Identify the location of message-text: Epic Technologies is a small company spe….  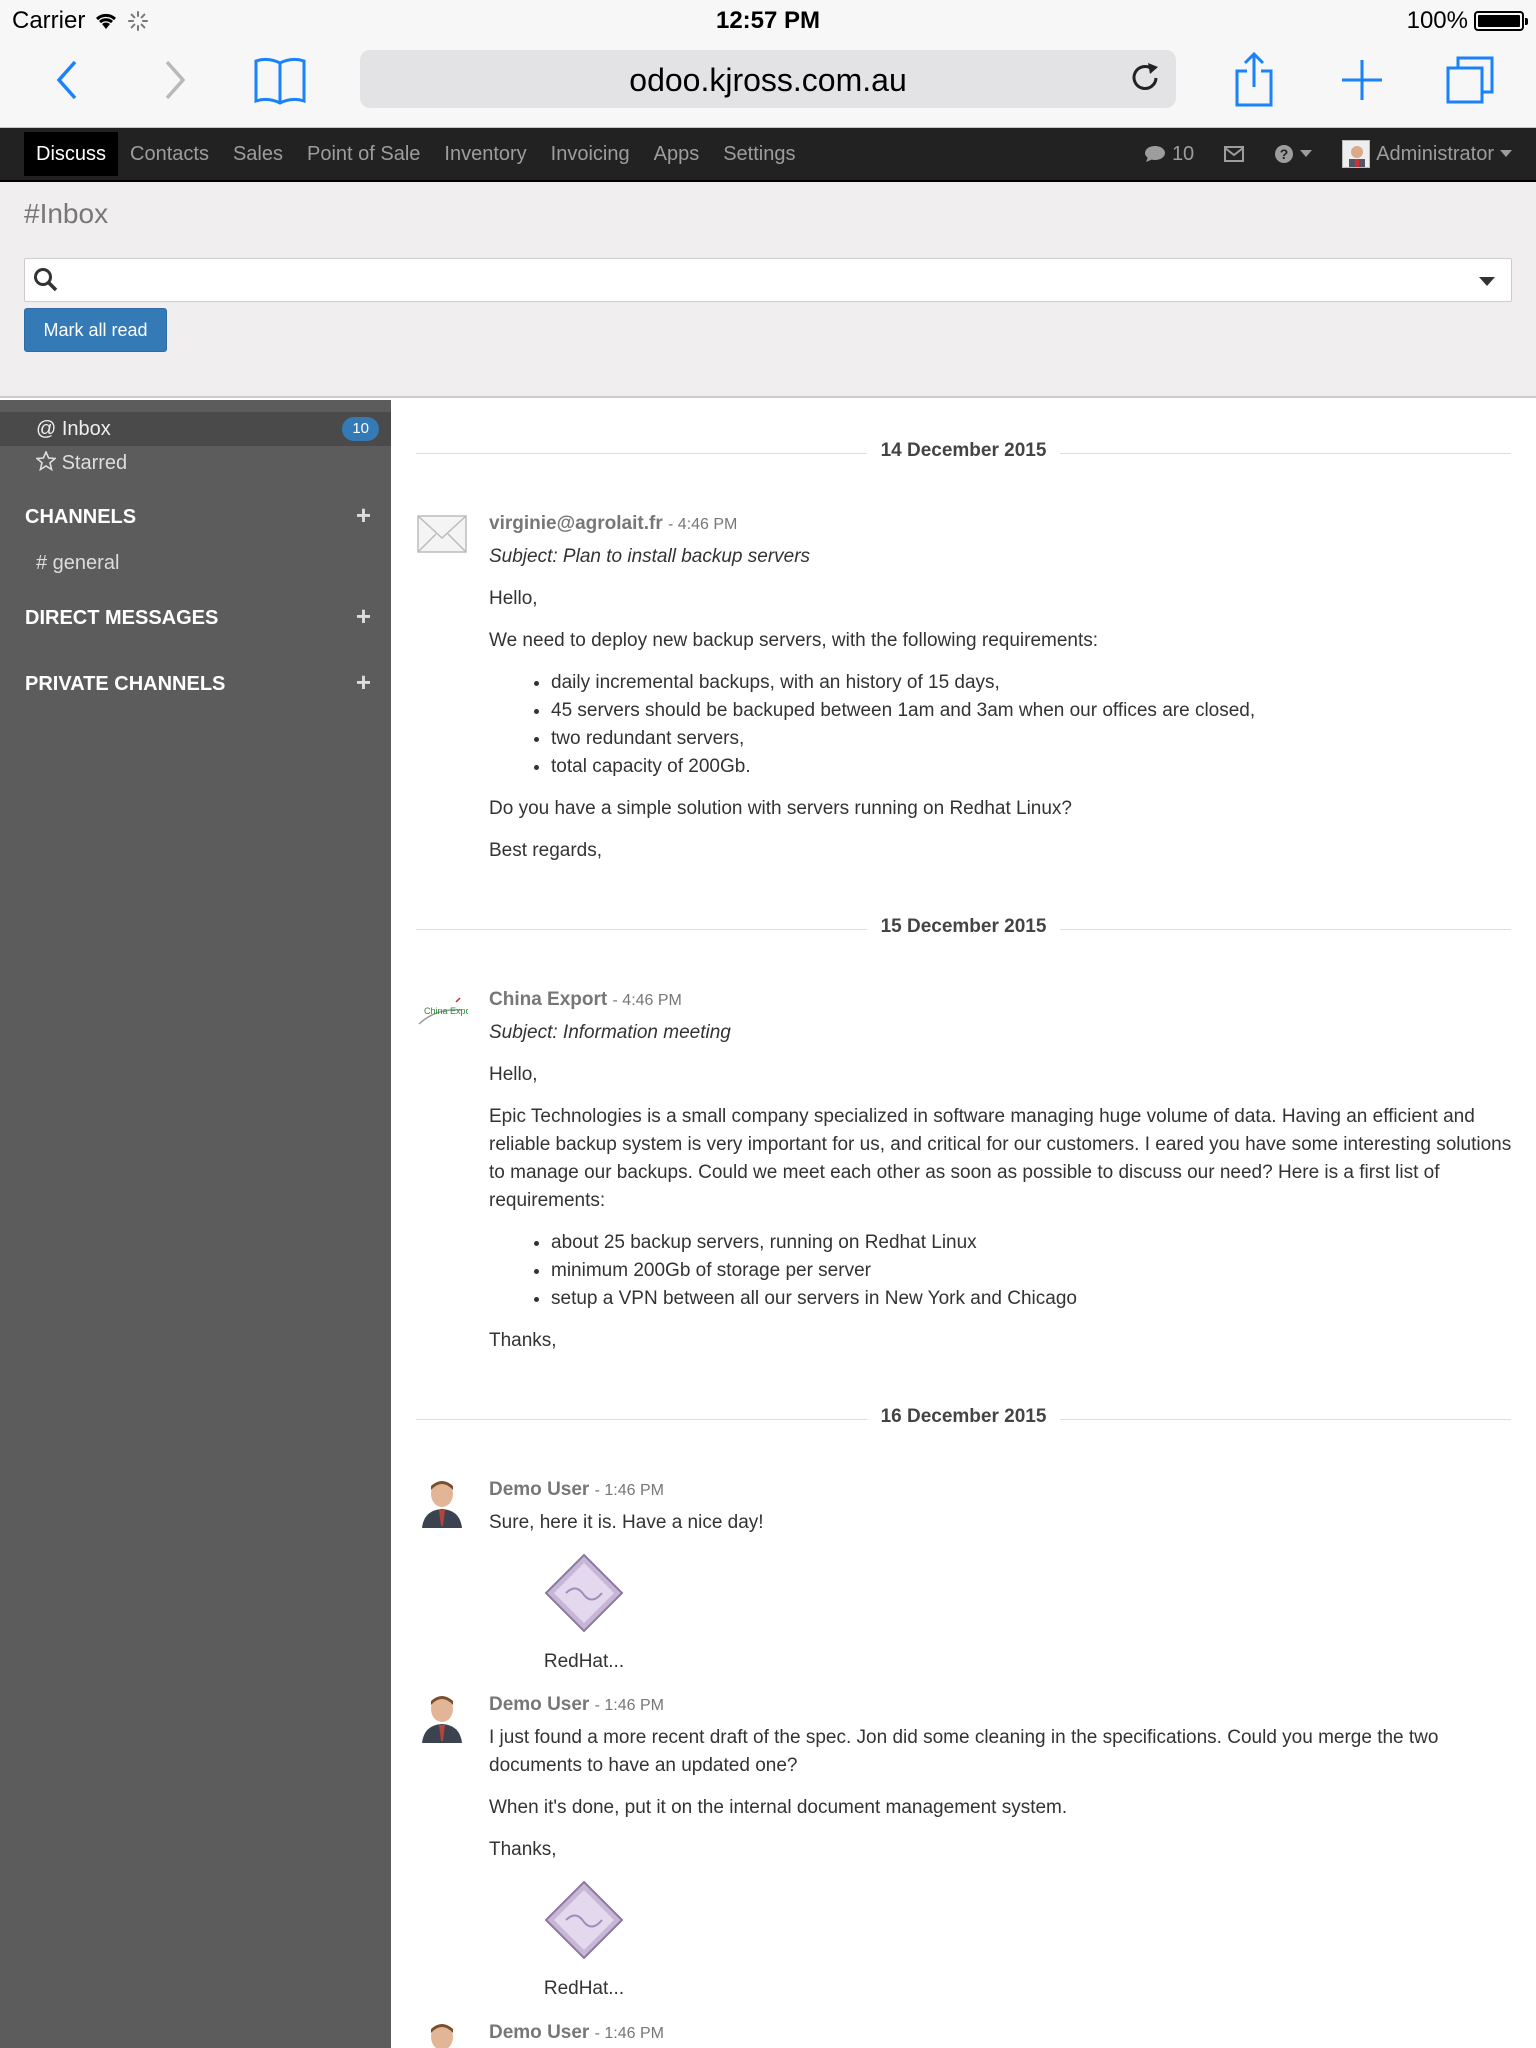
(1000, 1158).